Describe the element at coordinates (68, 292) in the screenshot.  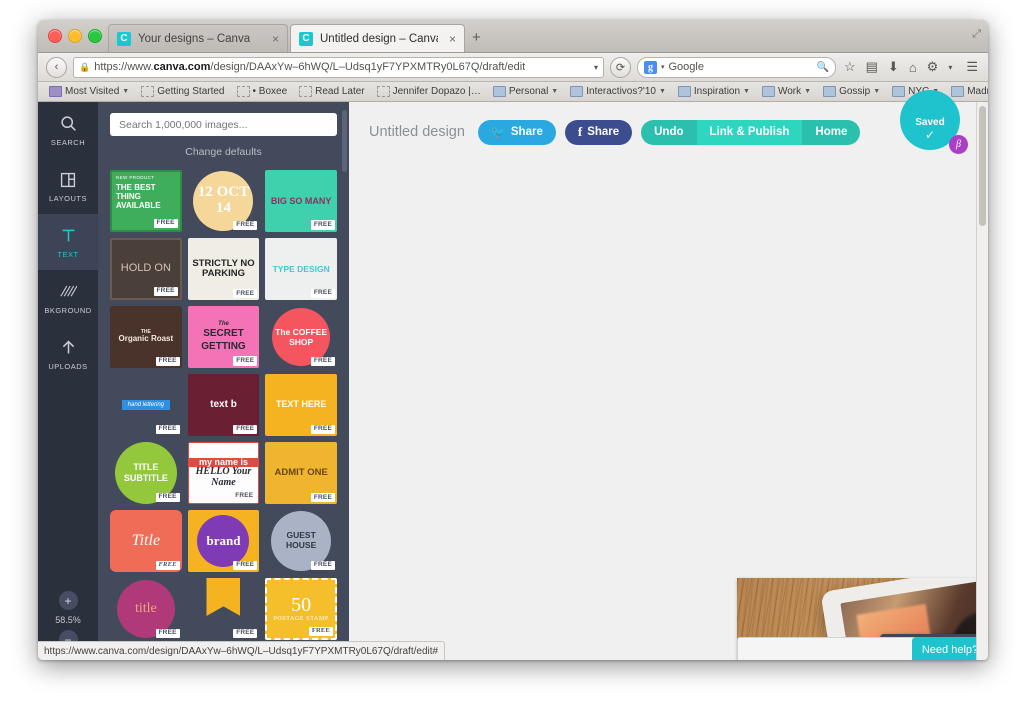
I see `background-icon` at that location.